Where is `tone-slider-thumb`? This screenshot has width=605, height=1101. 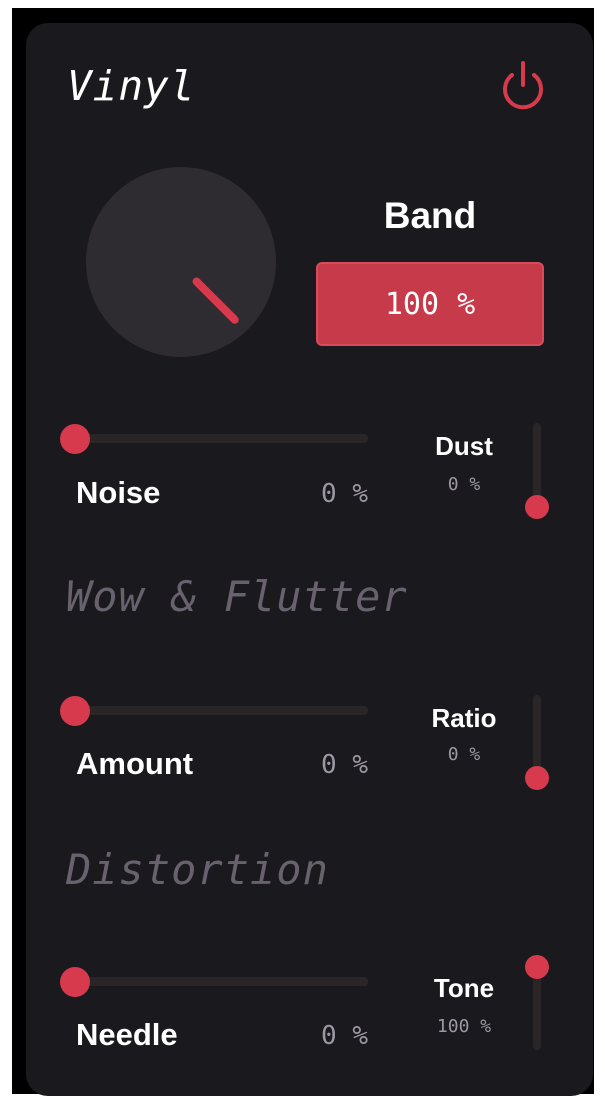
tone-slider-thumb is located at coordinates (537, 967).